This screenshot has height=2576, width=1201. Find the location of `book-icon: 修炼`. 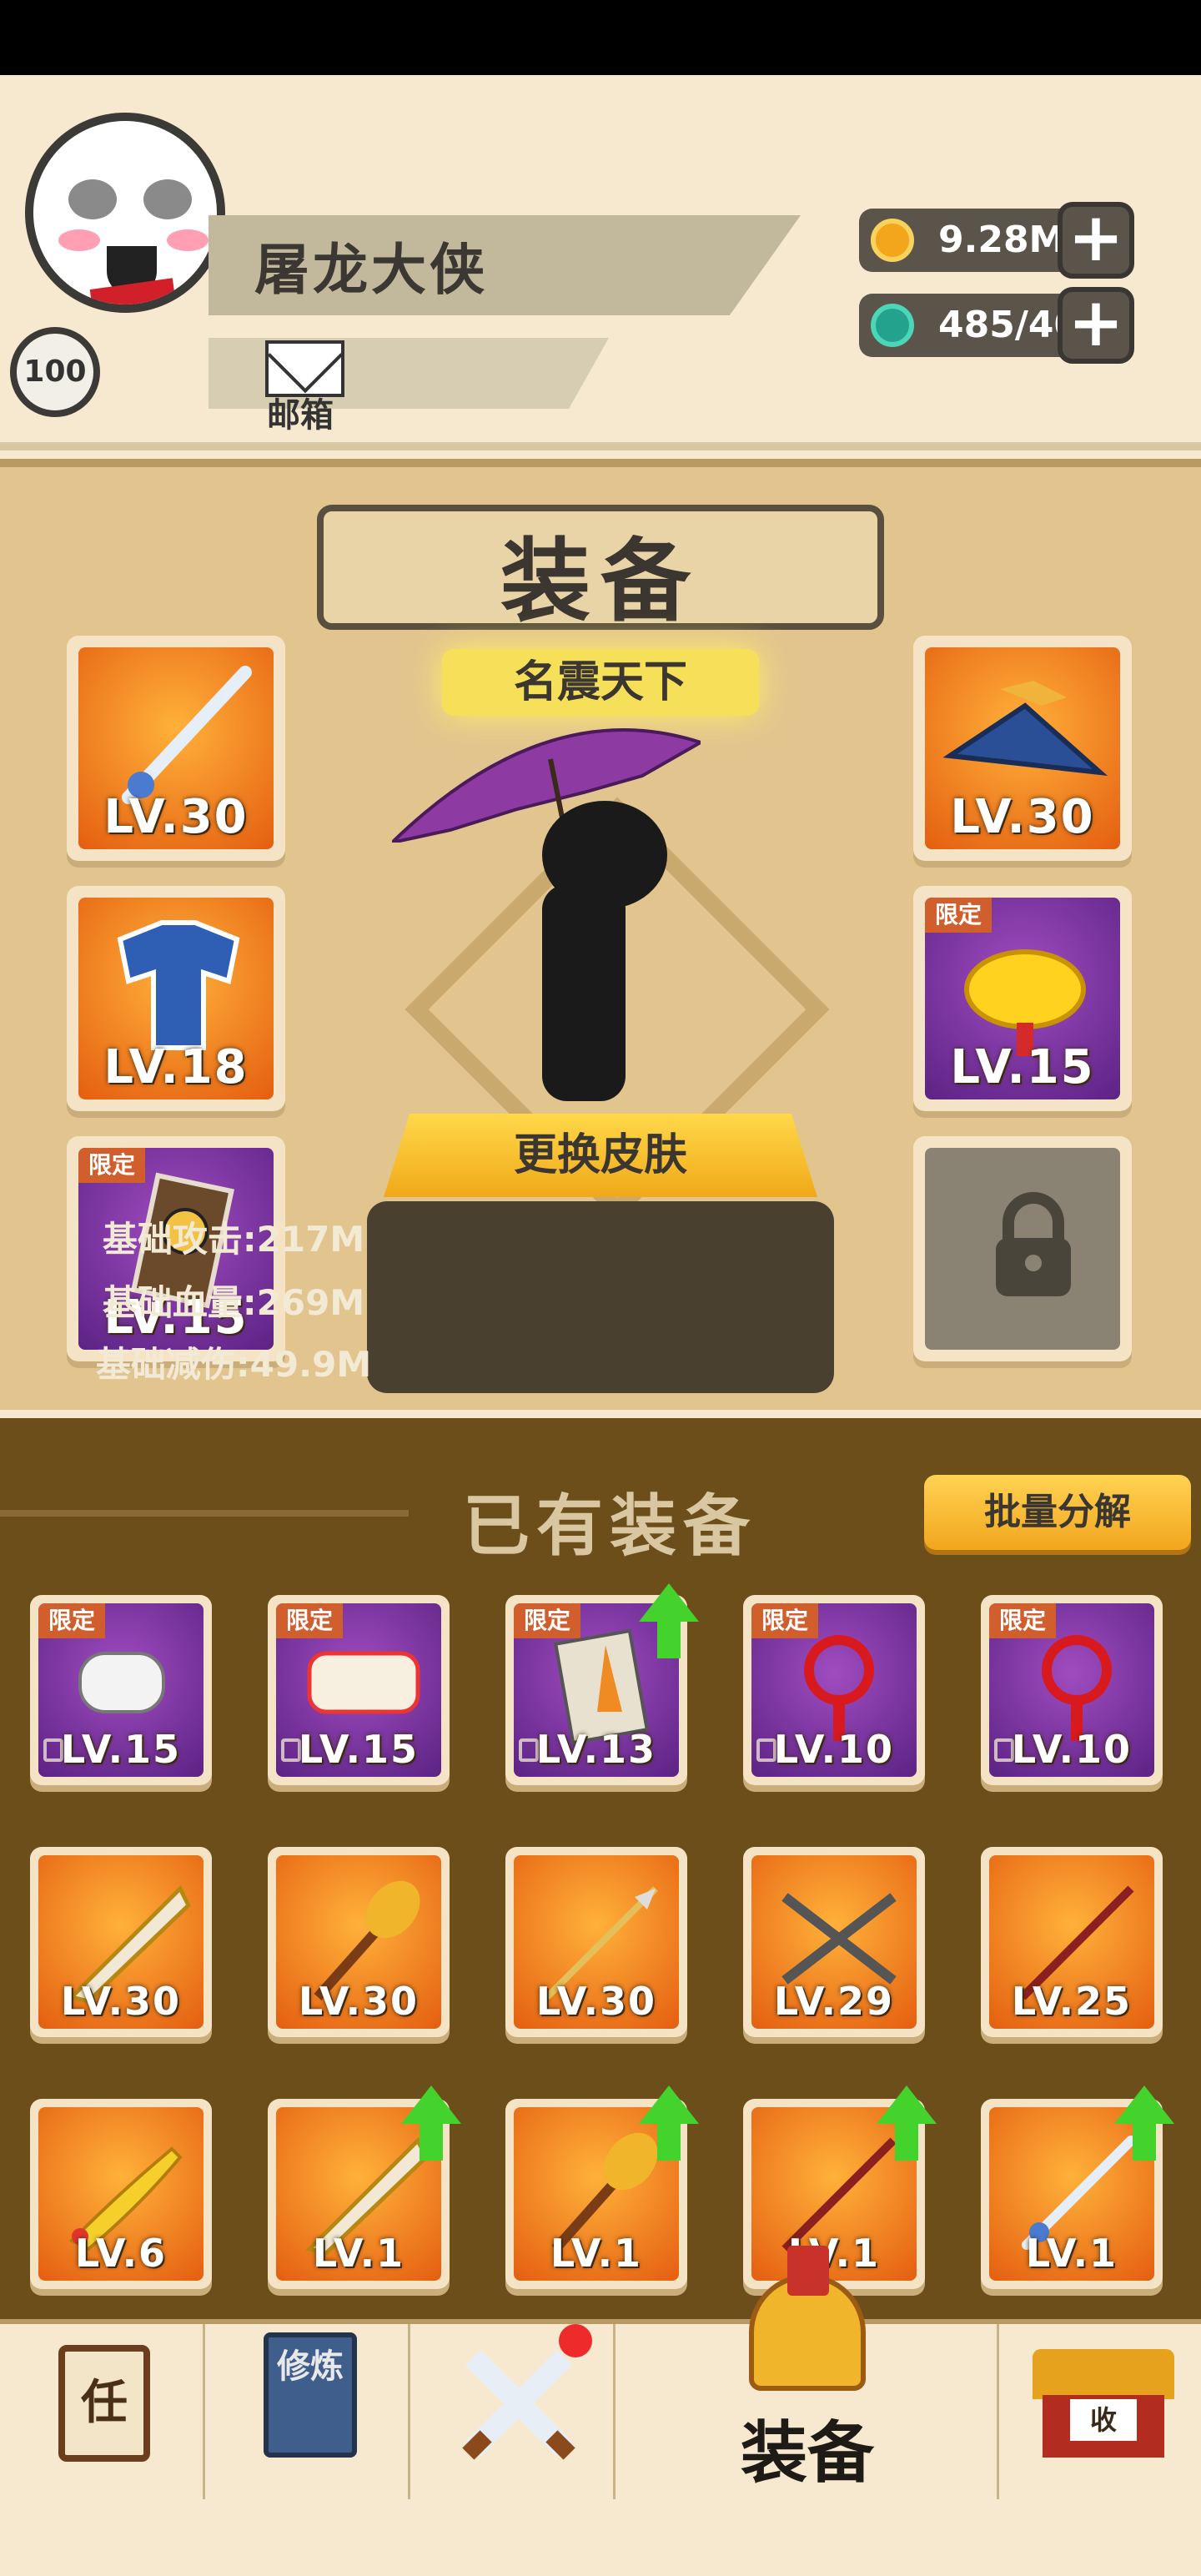

book-icon: 修炼 is located at coordinates (310, 2395).